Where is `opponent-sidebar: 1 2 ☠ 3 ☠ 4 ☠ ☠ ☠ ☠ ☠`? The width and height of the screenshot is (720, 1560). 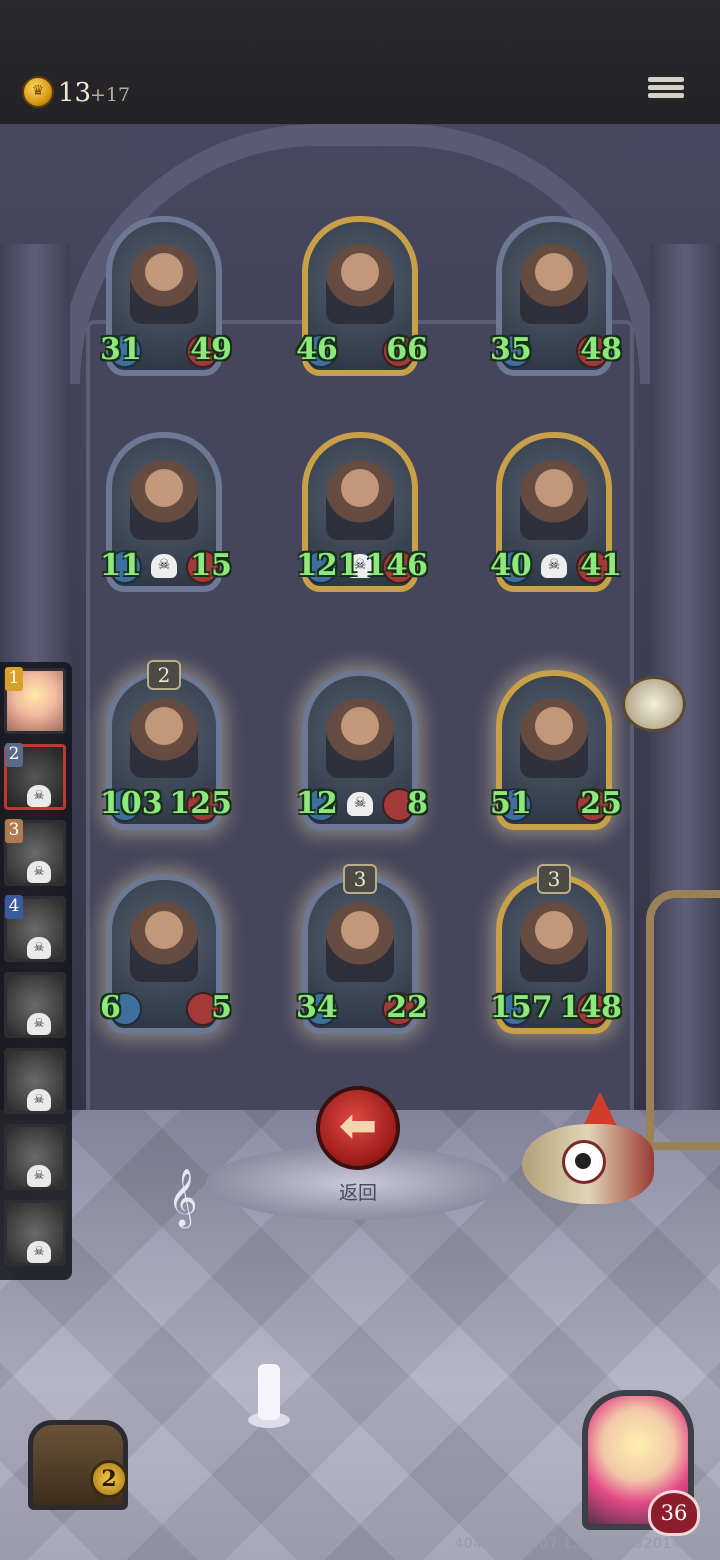 opponent-sidebar: 1 2 ☠ 3 ☠ 4 ☠ ☠ ☠ ☠ ☠ is located at coordinates (36, 971).